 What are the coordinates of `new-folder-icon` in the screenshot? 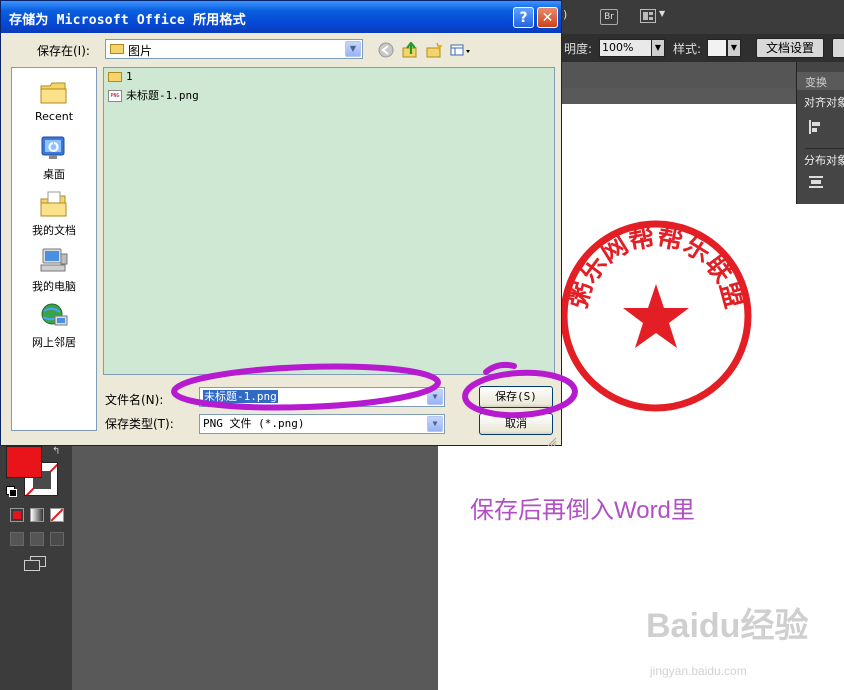 It's located at (434, 50).